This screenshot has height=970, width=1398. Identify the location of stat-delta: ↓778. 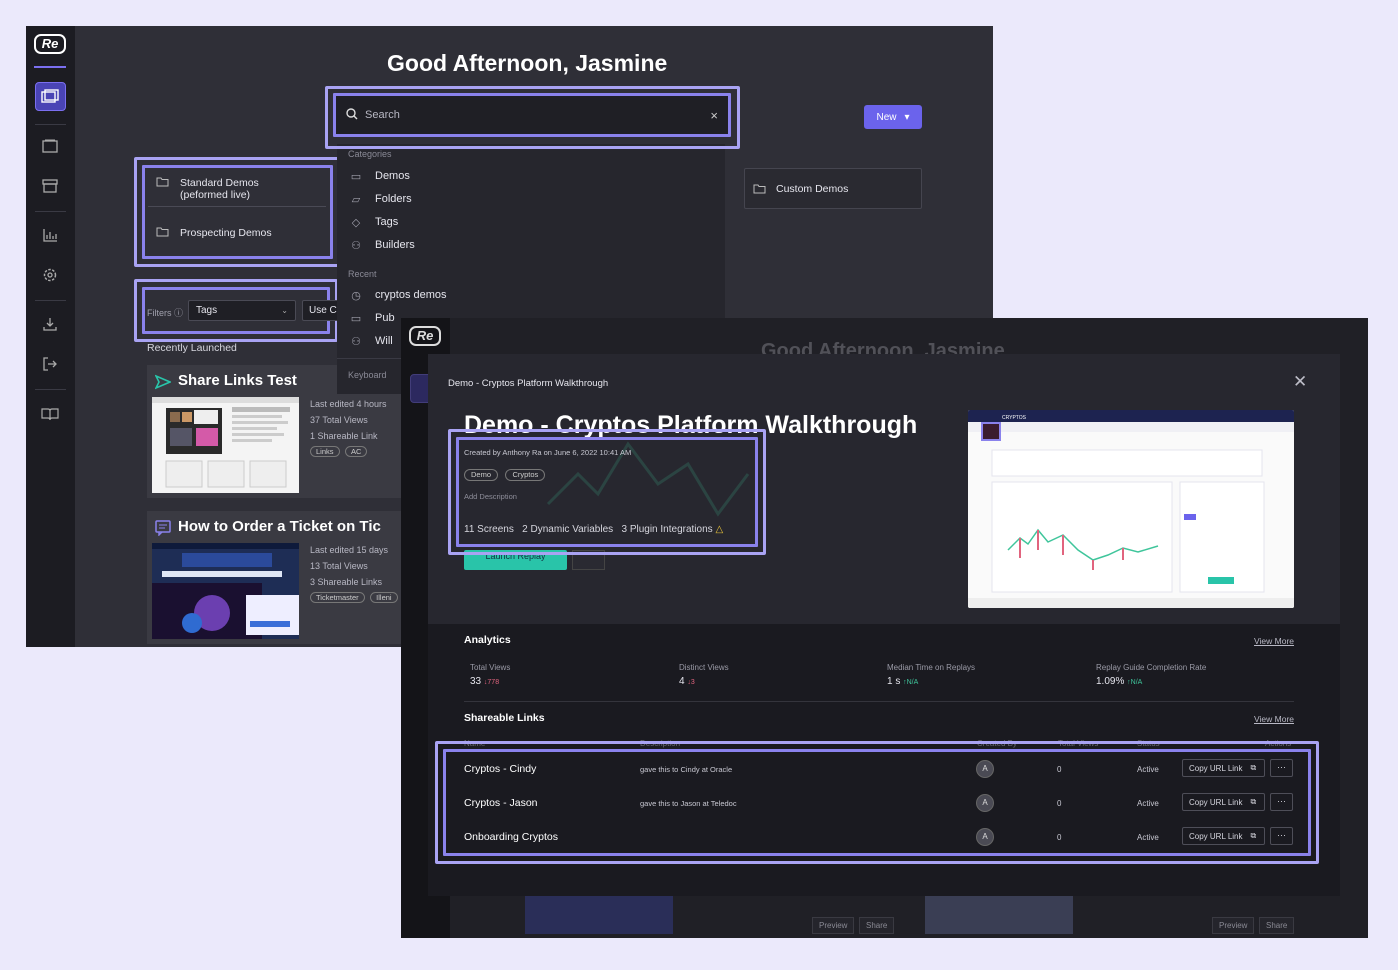
(491, 682).